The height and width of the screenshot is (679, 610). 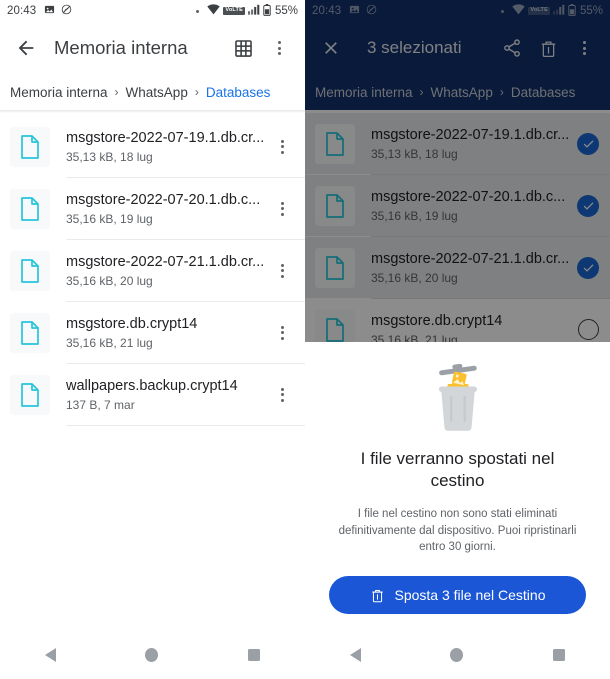 What do you see at coordinates (414, 47) in the screenshot?
I see `selection-count-title: 3 selezionati` at bounding box center [414, 47].